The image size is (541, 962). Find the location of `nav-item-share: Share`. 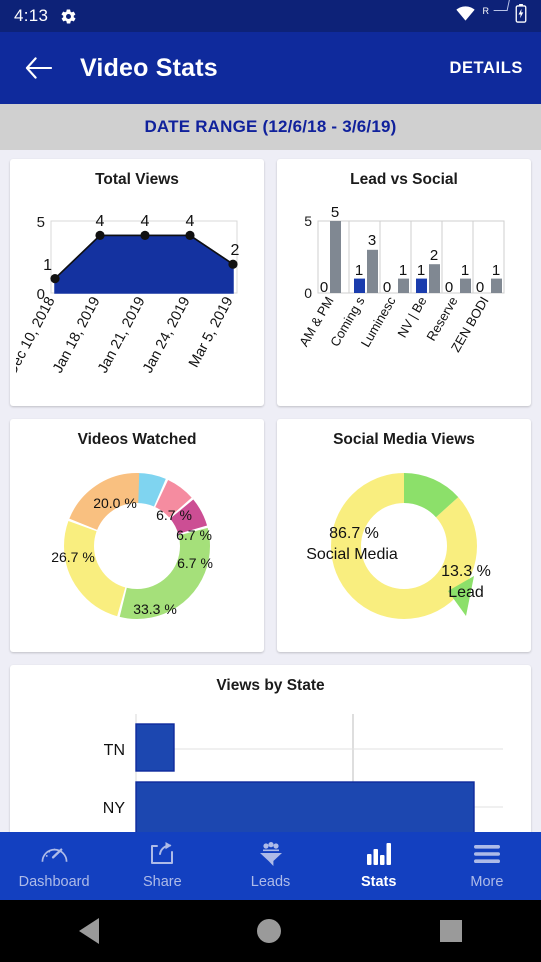

nav-item-share: Share is located at coordinates (162, 866).